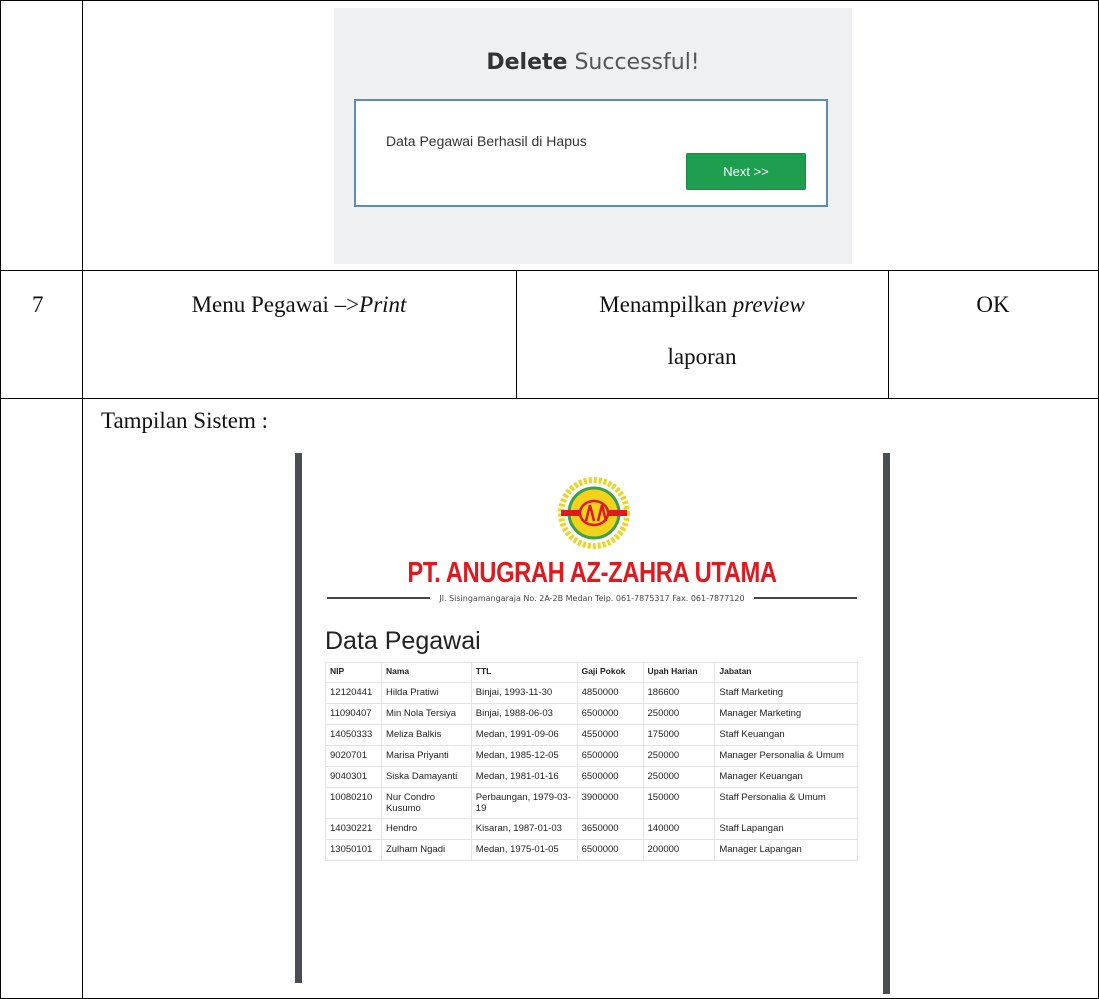  Describe the element at coordinates (610, 672) in the screenshot. I see `col-header: Gaji Pokok` at that location.